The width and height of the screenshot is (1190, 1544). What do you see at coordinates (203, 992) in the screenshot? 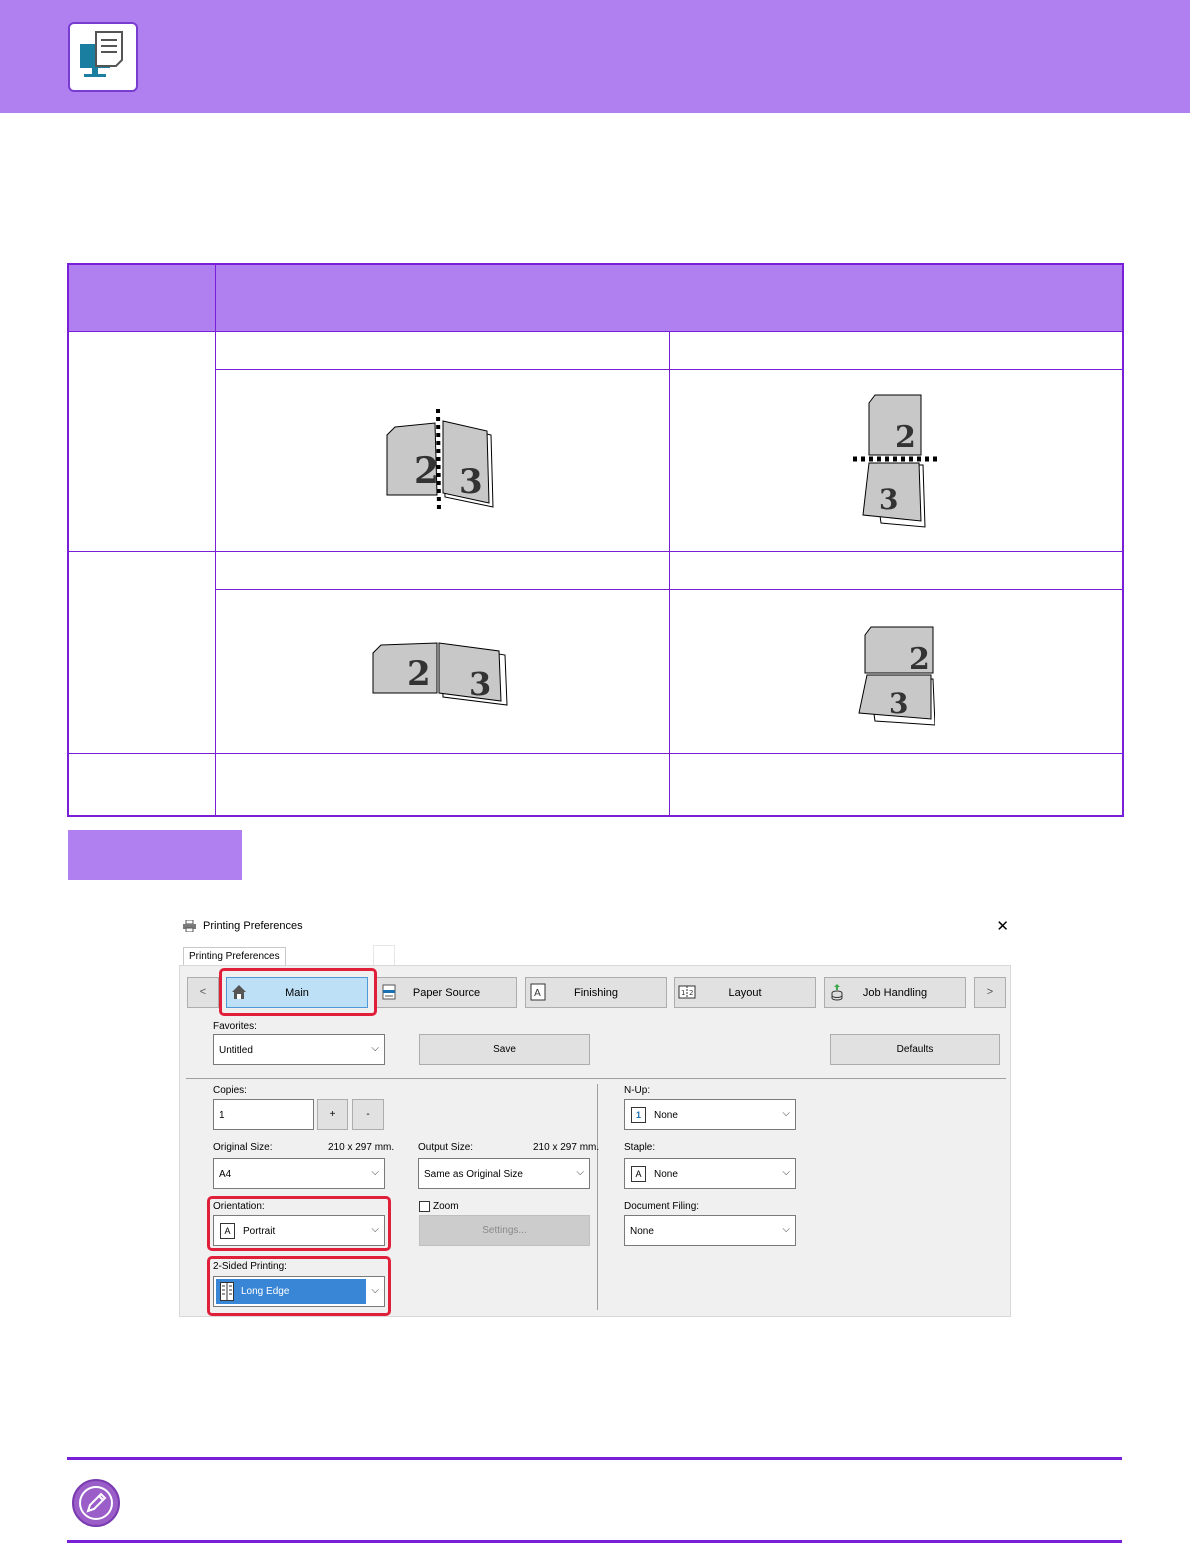
I see `nav-prev-button: <` at bounding box center [203, 992].